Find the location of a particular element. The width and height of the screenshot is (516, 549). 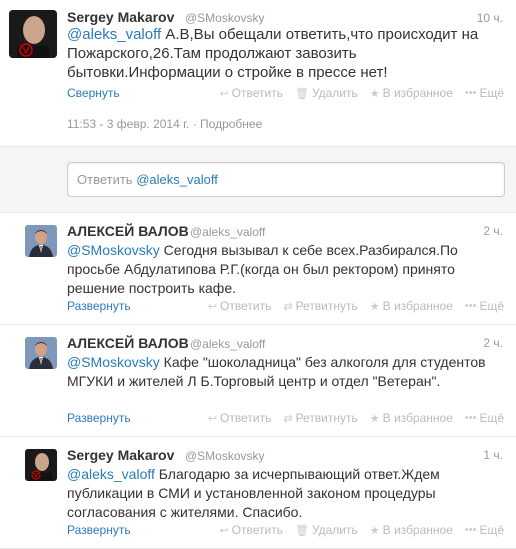

tweet-time: 1 ч. is located at coordinates (493, 455).